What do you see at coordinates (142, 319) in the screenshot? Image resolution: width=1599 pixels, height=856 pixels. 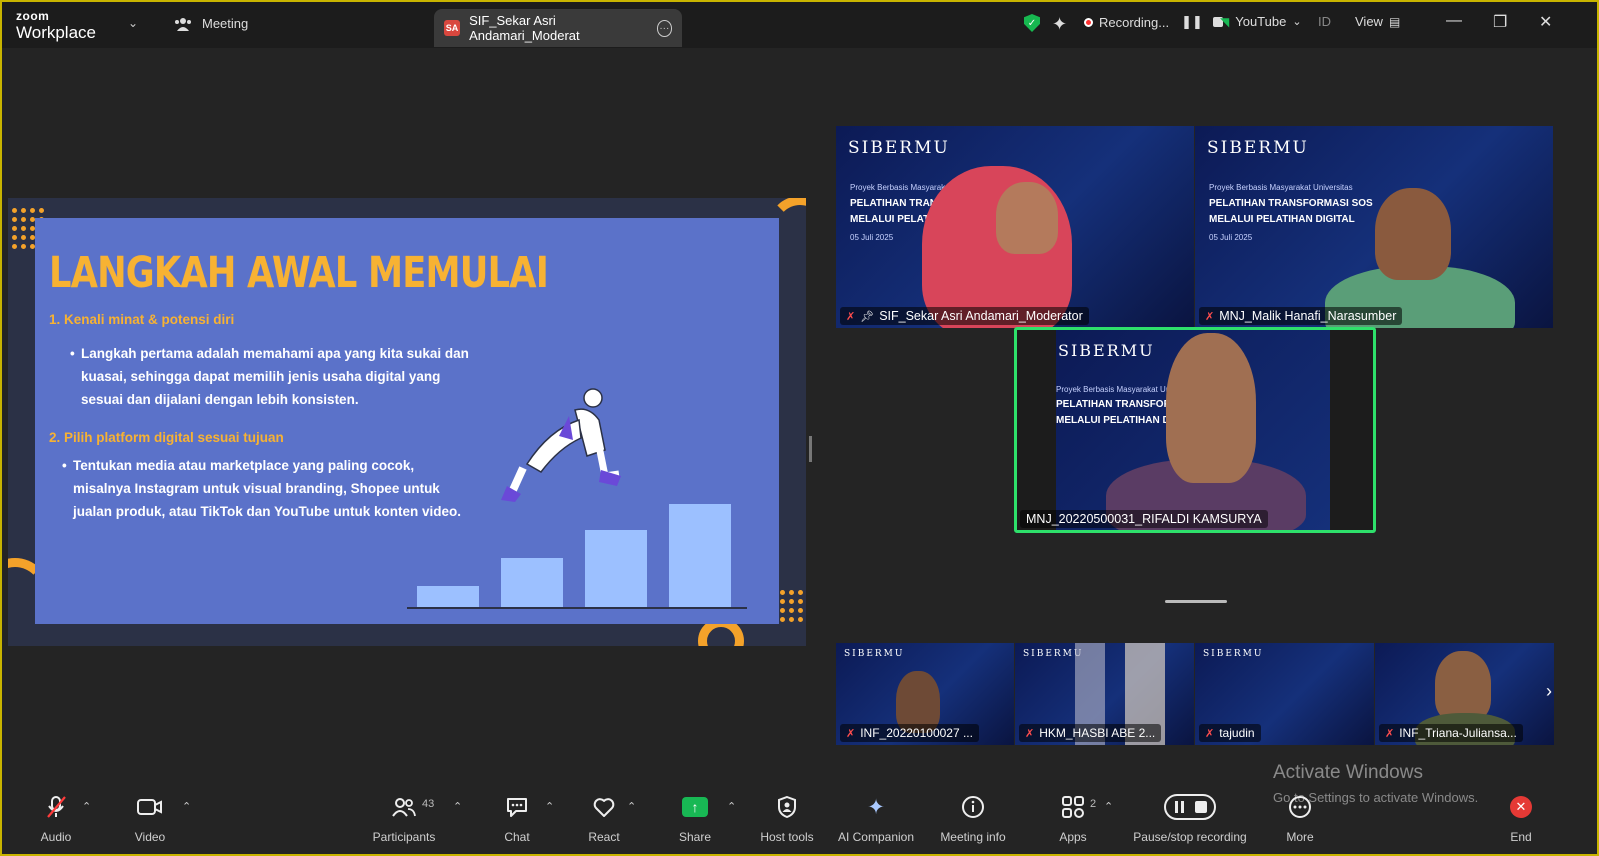 I see `slide-heading-1: 1. Kenali minat & potensi diri` at bounding box center [142, 319].